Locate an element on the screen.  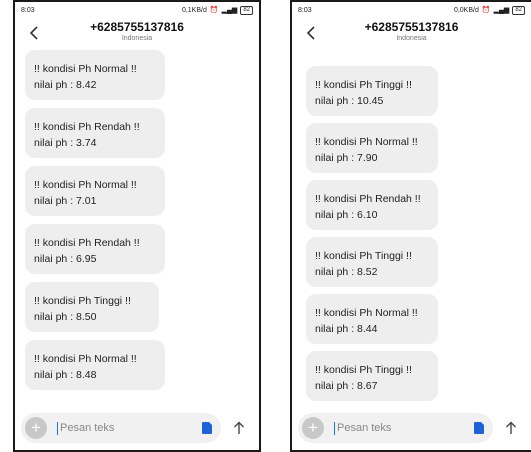
message-ph-value: nilai ph : 8.42 is located at coordinates (65, 85).